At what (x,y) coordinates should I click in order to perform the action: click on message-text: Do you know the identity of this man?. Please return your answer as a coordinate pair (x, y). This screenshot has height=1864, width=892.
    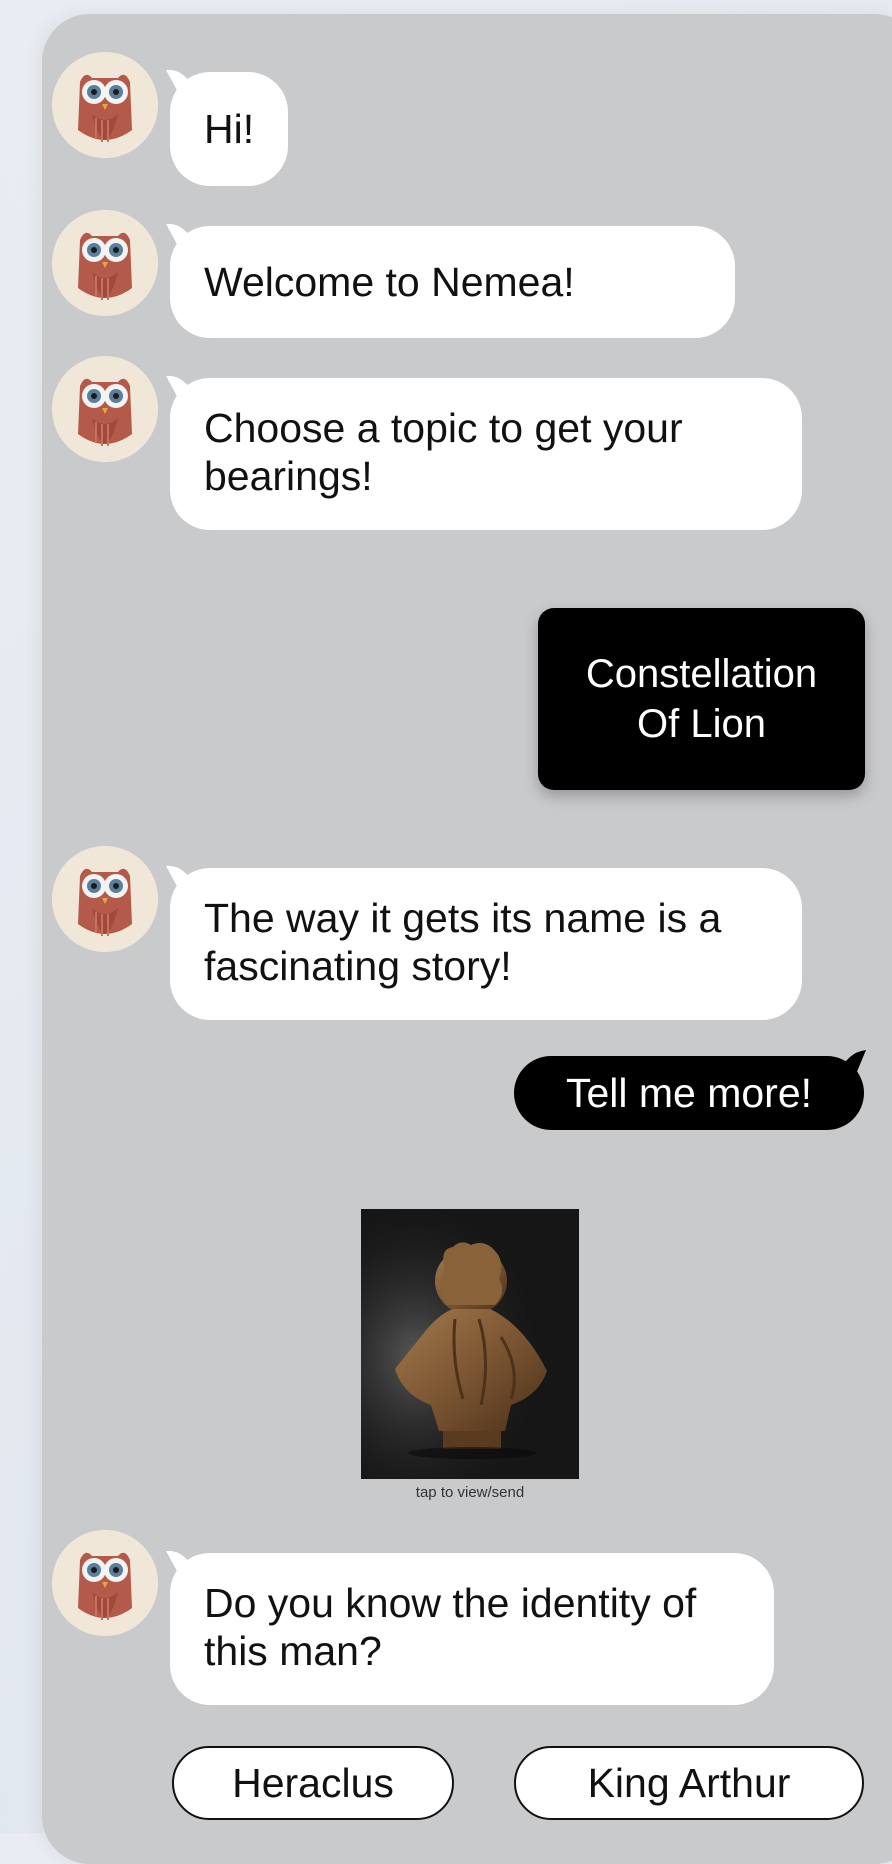
    Looking at the image, I should click on (450, 1627).